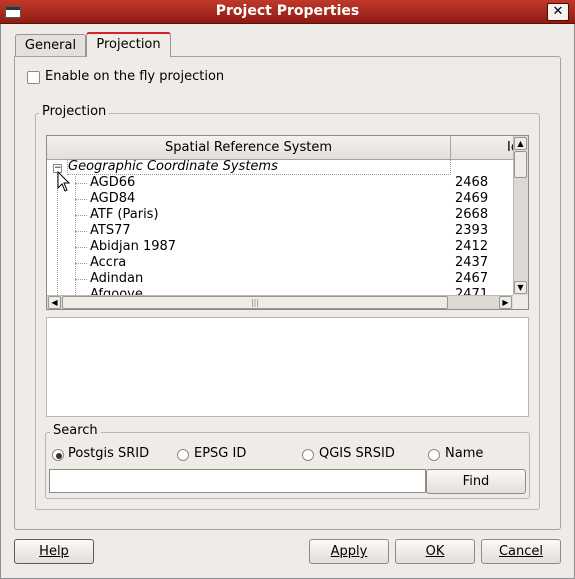  Describe the element at coordinates (113, 182) in the screenshot. I see `crs-name: AGD66` at that location.